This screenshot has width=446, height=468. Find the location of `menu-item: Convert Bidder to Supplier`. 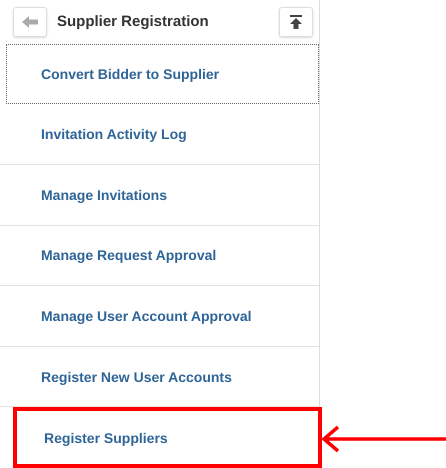

menu-item: Convert Bidder to Supplier is located at coordinates (162, 74).